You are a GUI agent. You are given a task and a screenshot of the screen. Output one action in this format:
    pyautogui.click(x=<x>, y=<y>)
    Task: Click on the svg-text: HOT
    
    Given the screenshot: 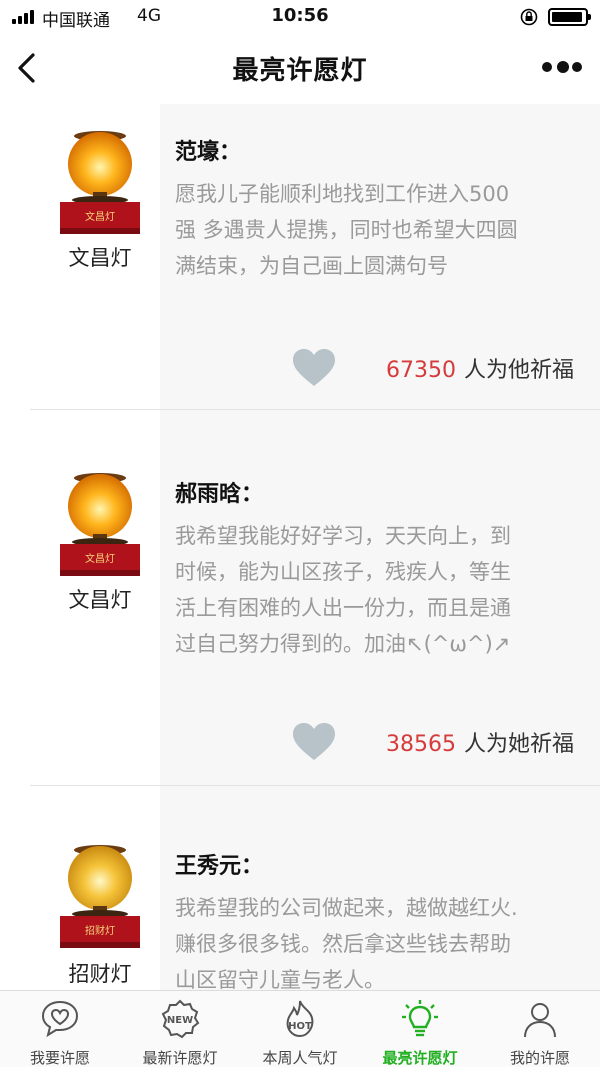 What is the action you would take?
    pyautogui.click(x=300, y=1026)
    